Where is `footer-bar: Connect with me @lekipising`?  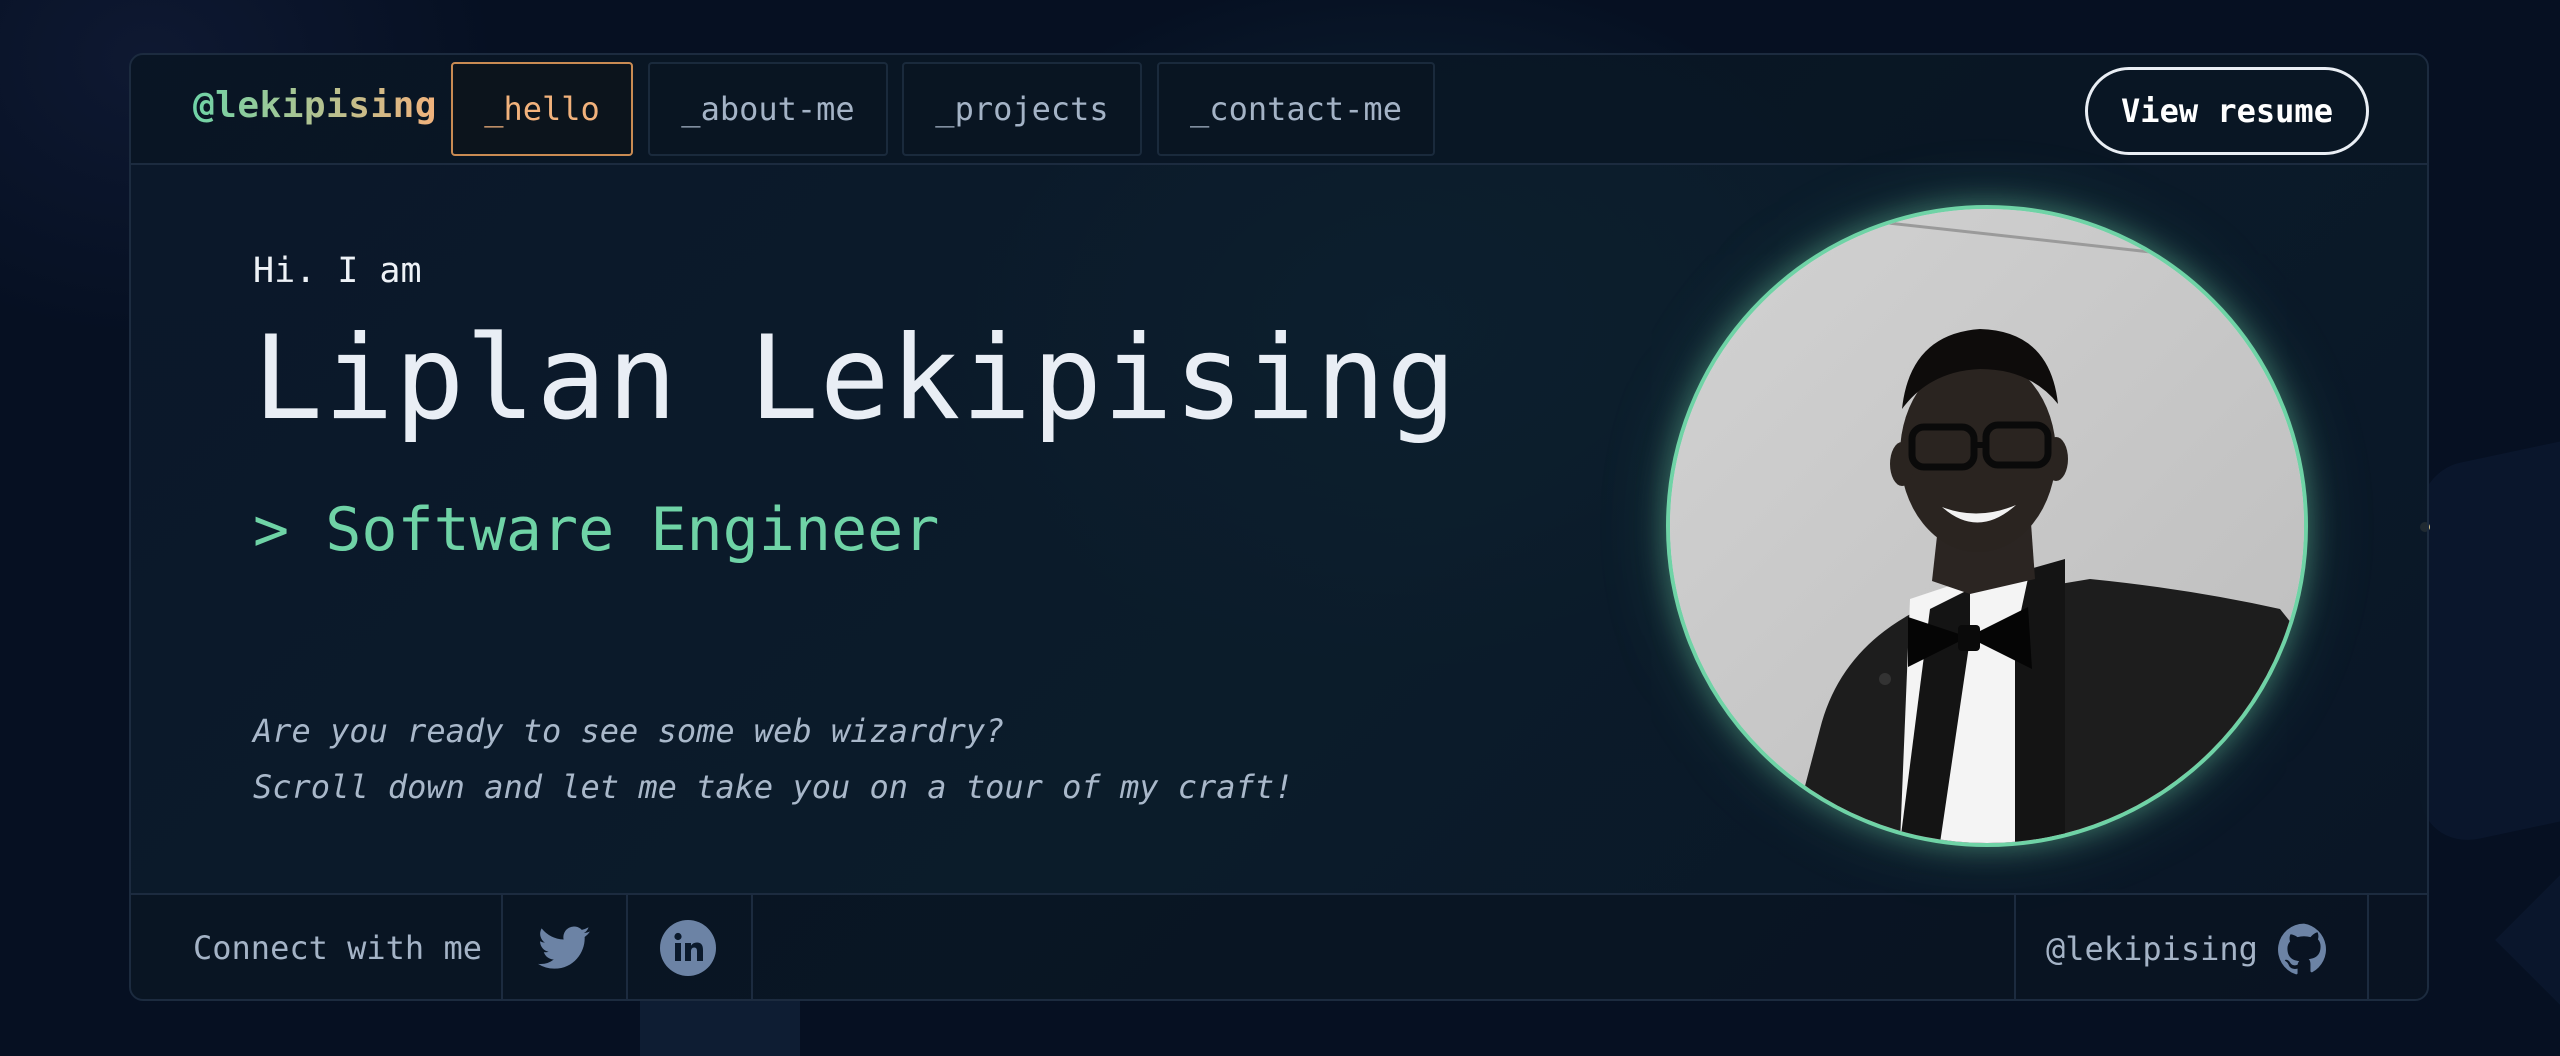 footer-bar: Connect with me @lekipising is located at coordinates (1279, 946).